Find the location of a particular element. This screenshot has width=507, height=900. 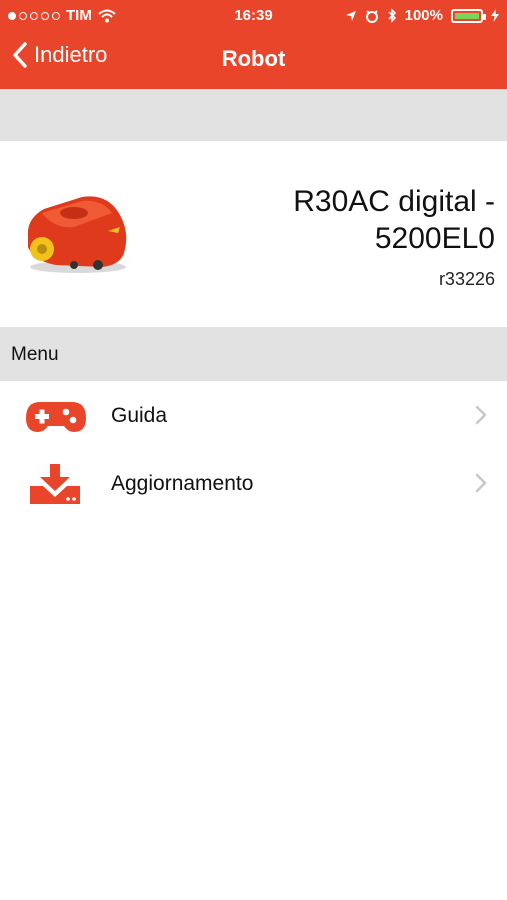

menu-item-label: Aggiornamento is located at coordinates (182, 483).